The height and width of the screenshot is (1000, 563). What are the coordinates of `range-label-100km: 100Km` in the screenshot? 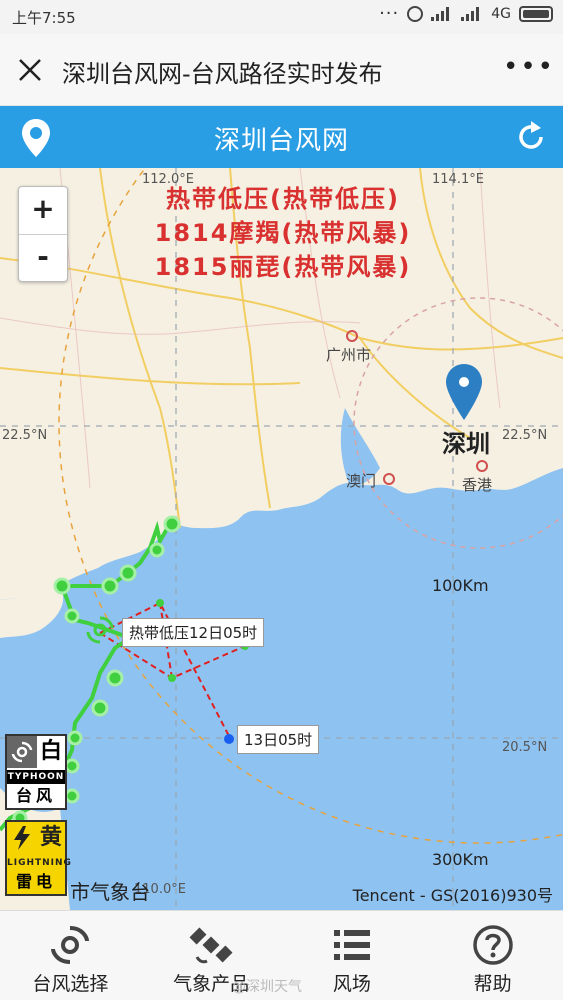 It's located at (460, 585).